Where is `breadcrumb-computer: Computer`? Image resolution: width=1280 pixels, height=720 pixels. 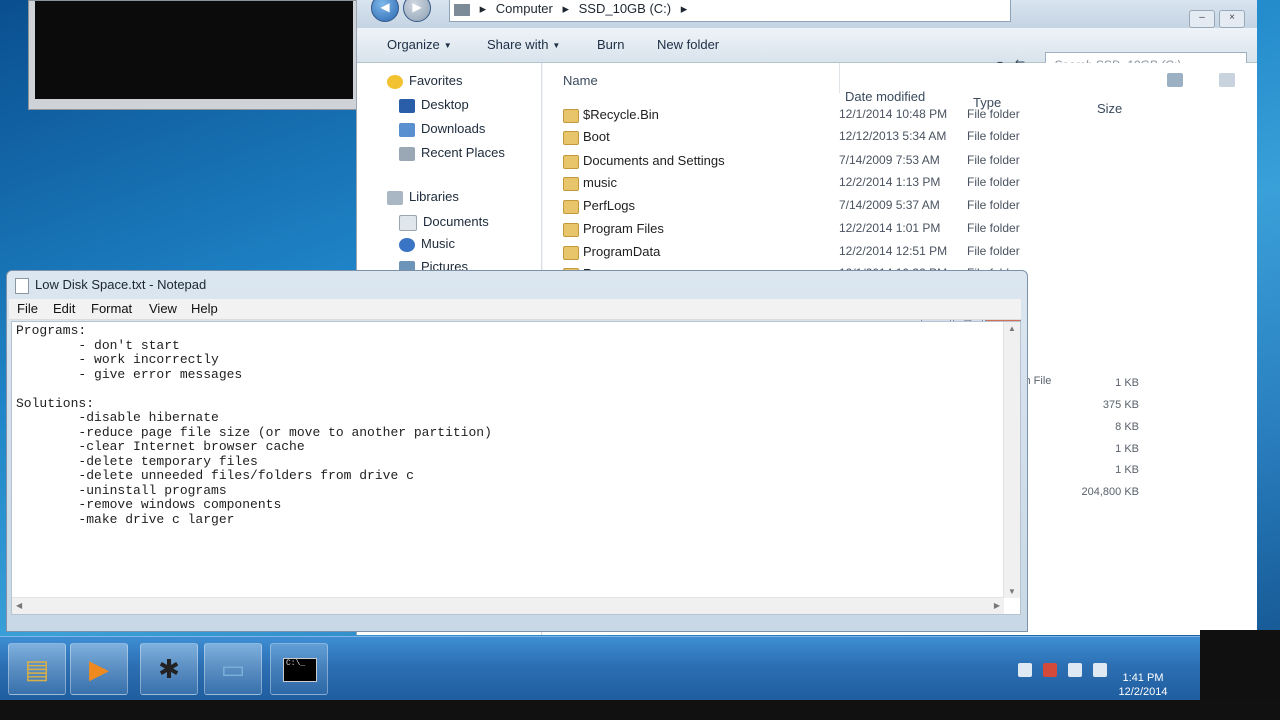
breadcrumb-computer: Computer is located at coordinates (524, 8).